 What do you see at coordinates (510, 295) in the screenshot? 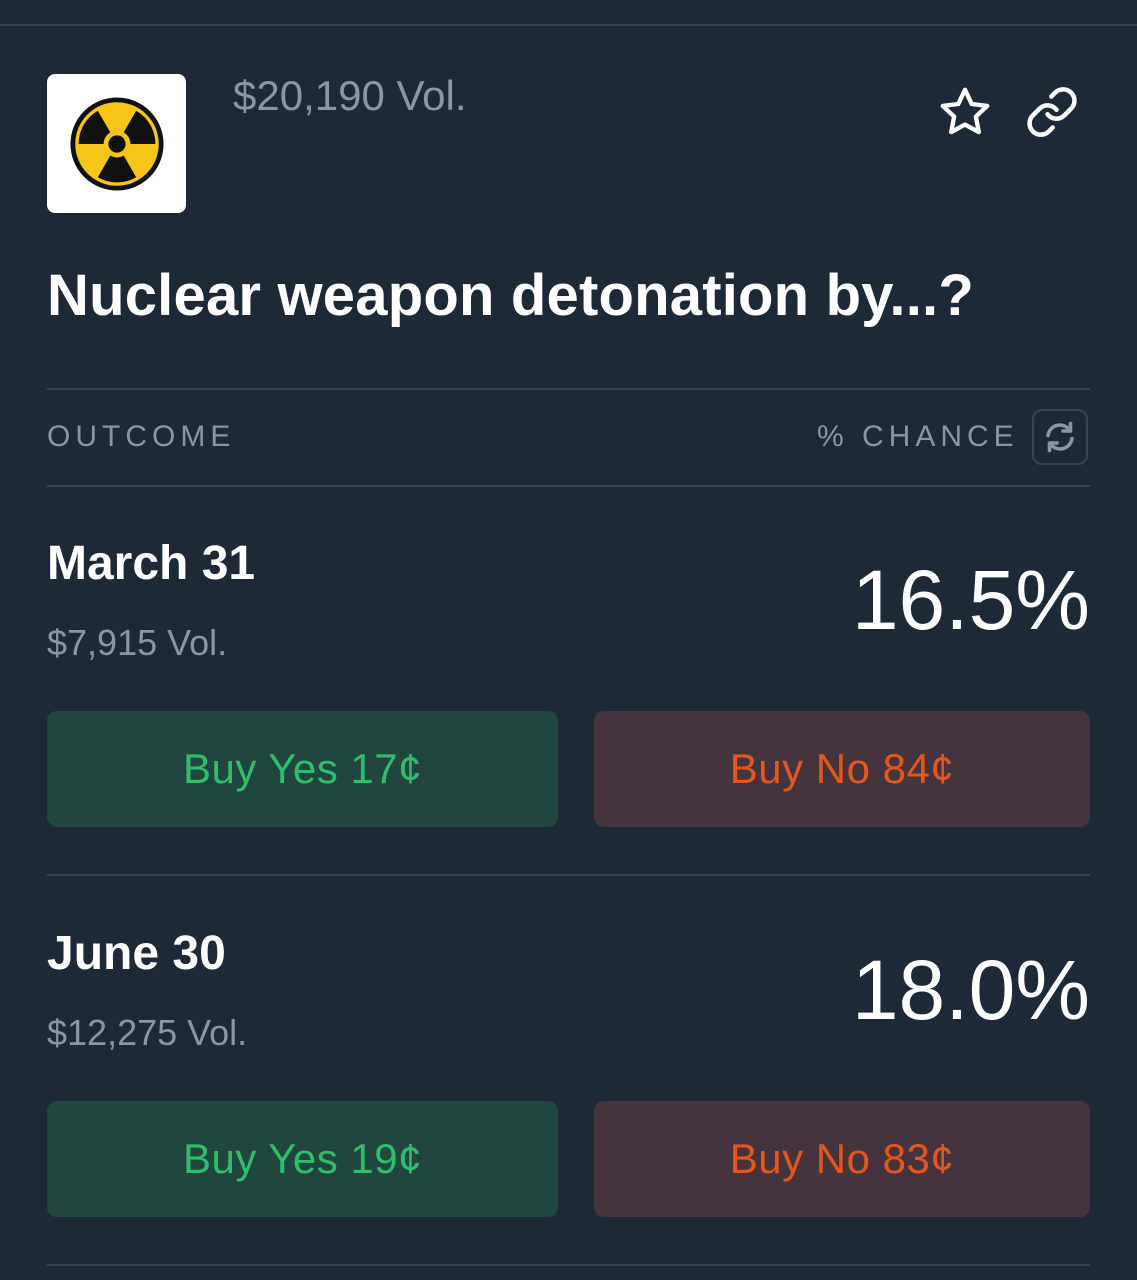
I see `market-title: Nuclear weapon detonation by...?` at bounding box center [510, 295].